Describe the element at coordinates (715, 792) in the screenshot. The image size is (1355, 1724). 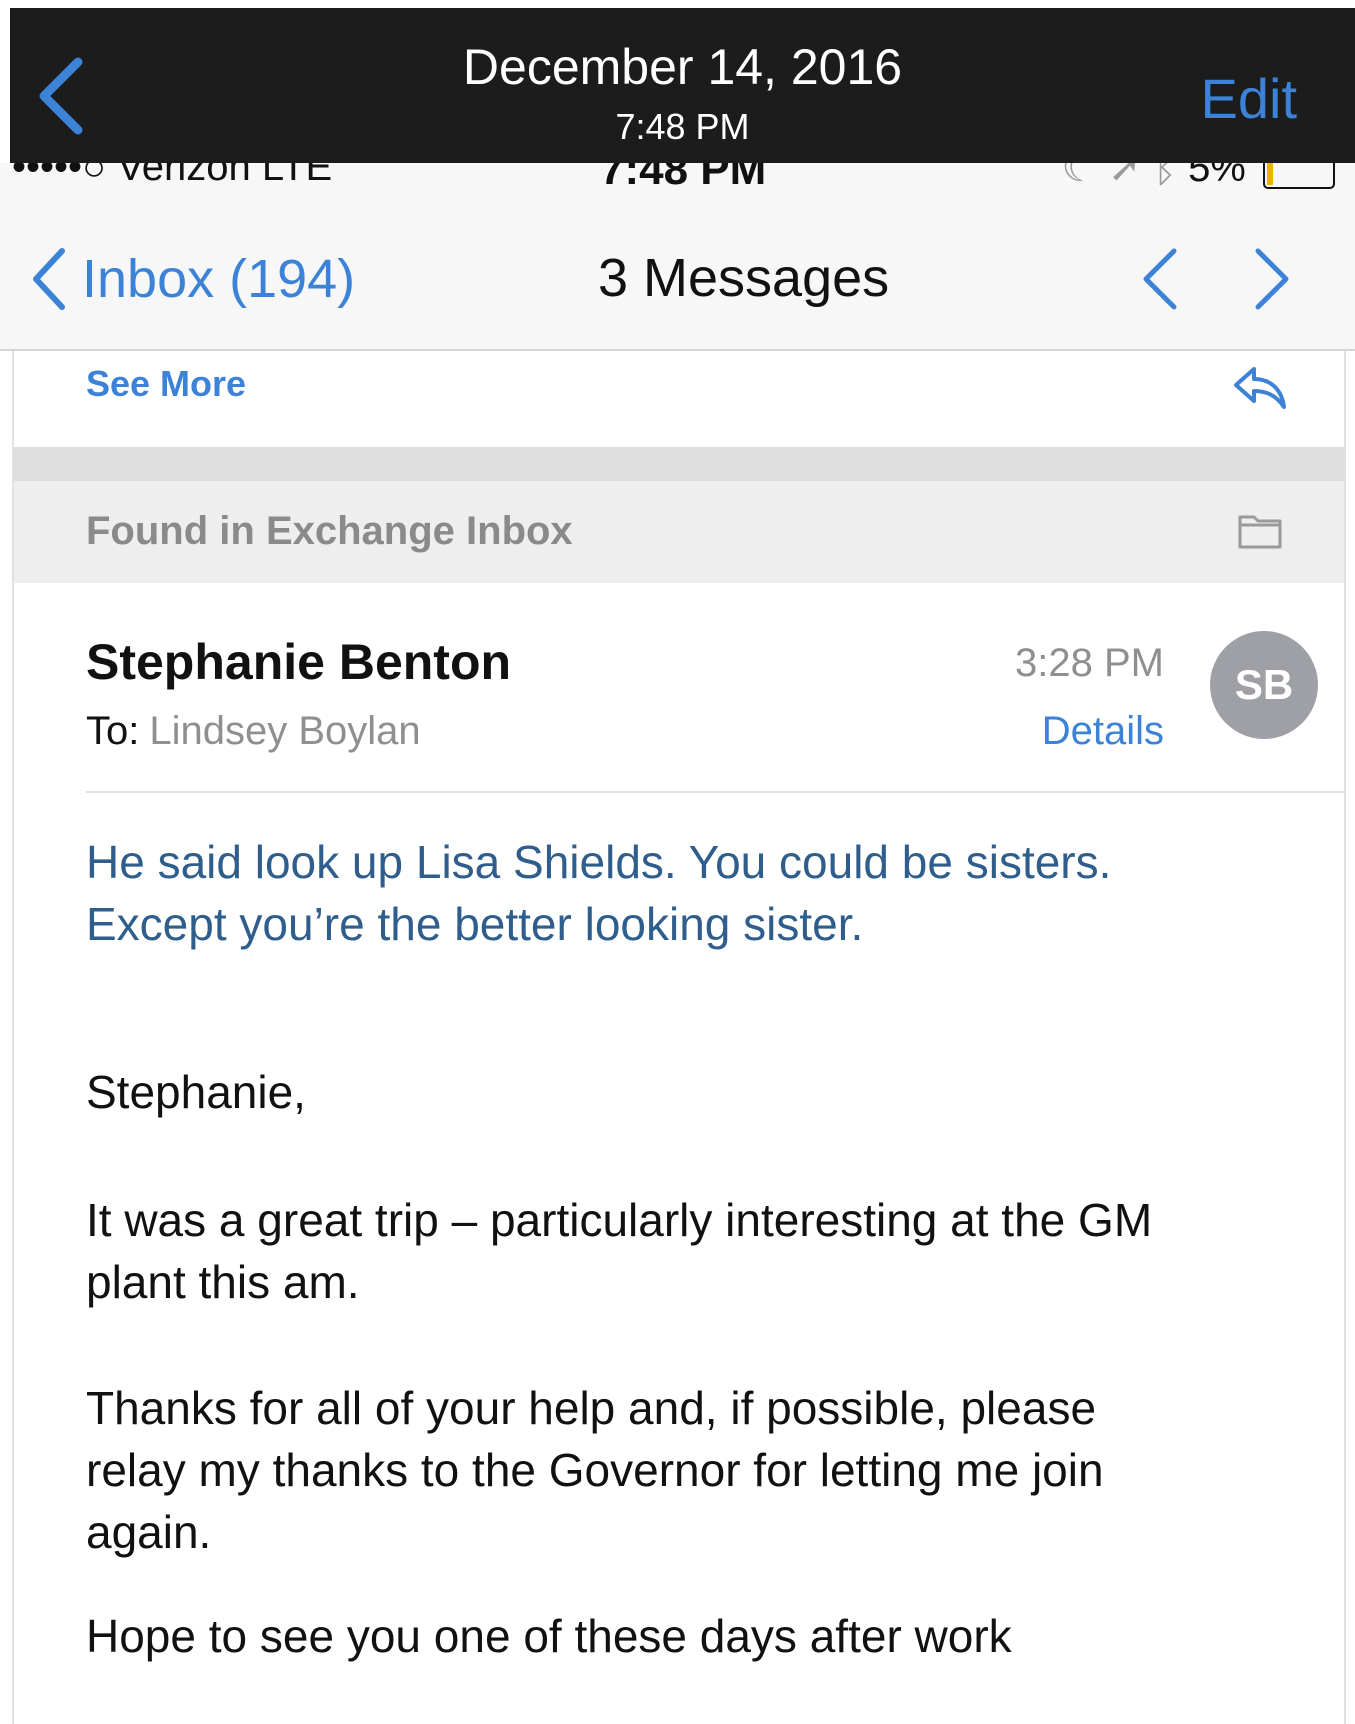
I see `header-divider` at that location.